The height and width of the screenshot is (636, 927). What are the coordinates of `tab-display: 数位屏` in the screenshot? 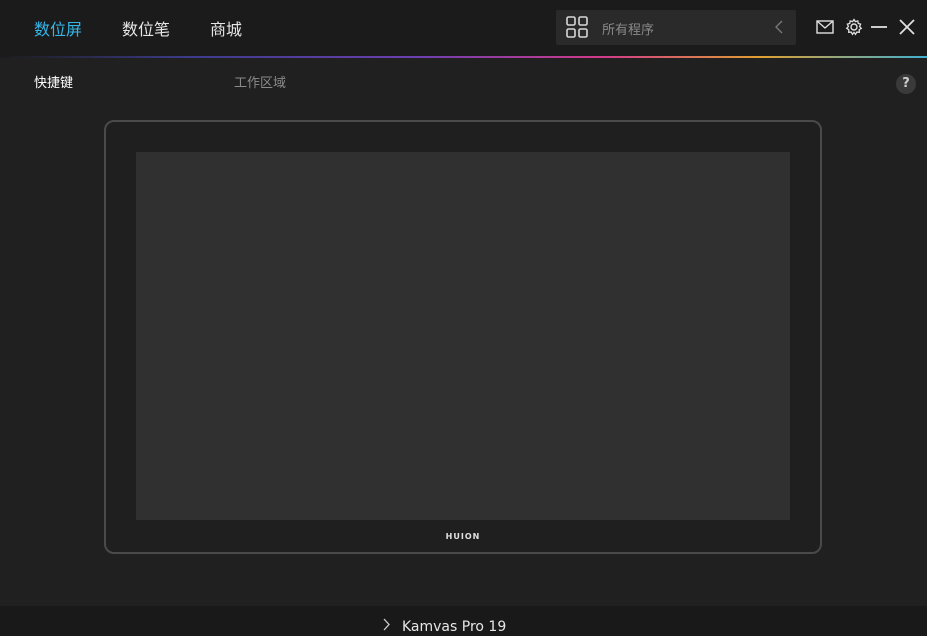 It's located at (58, 28).